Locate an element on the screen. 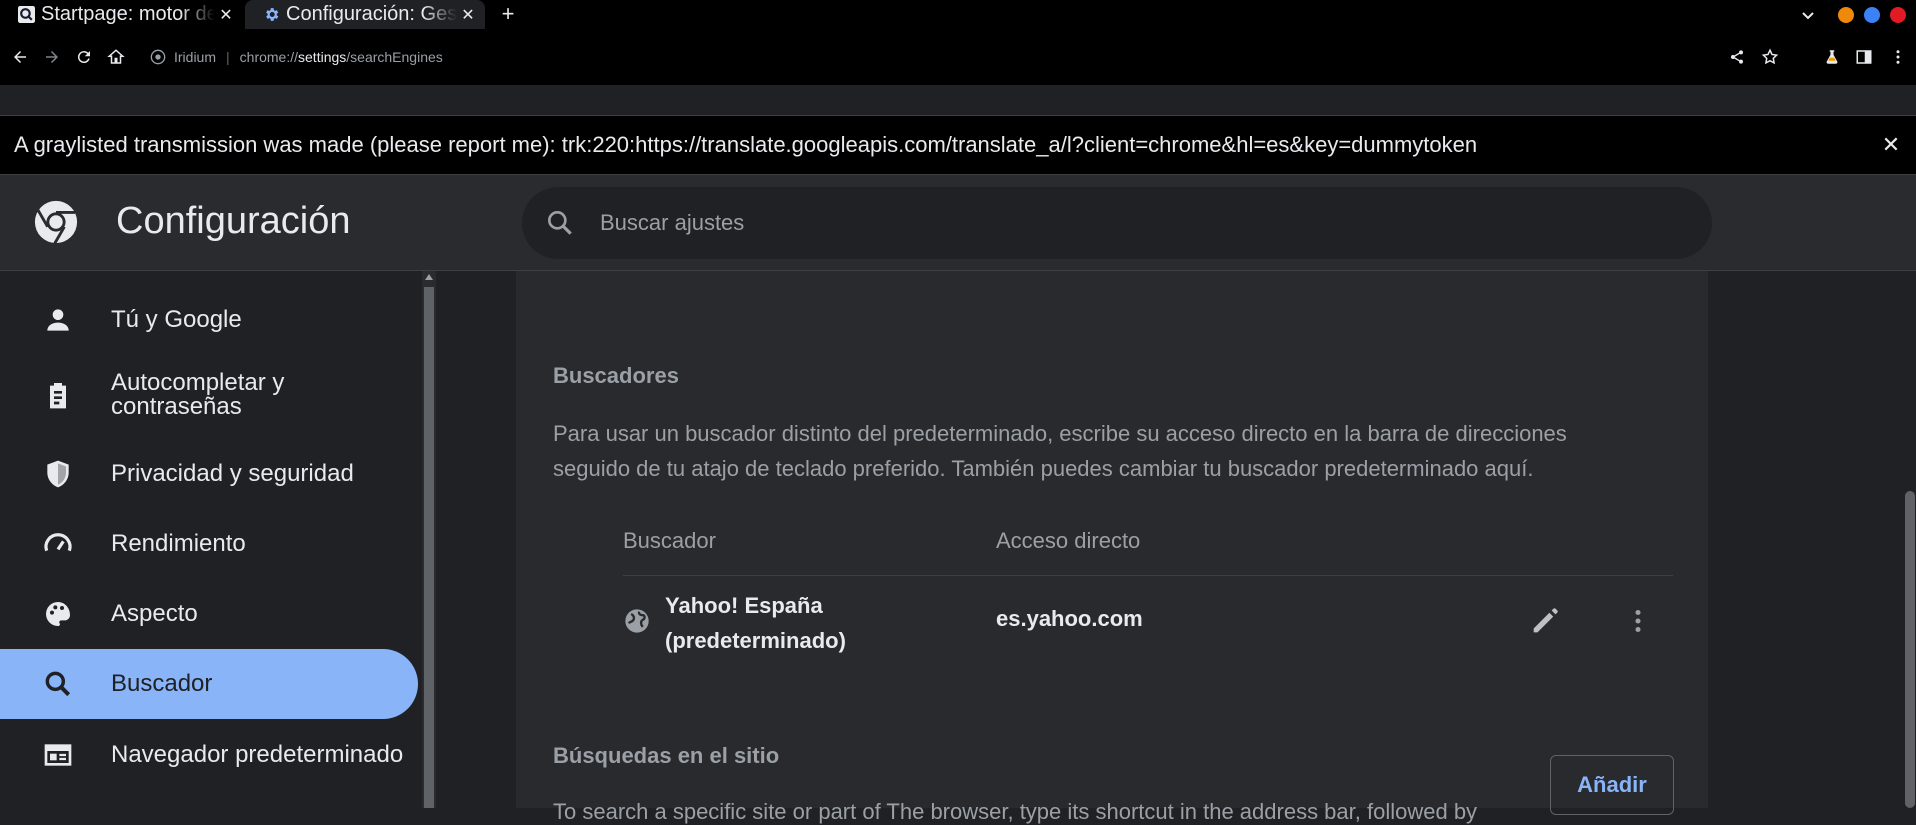  palette-icon is located at coordinates (58, 614).